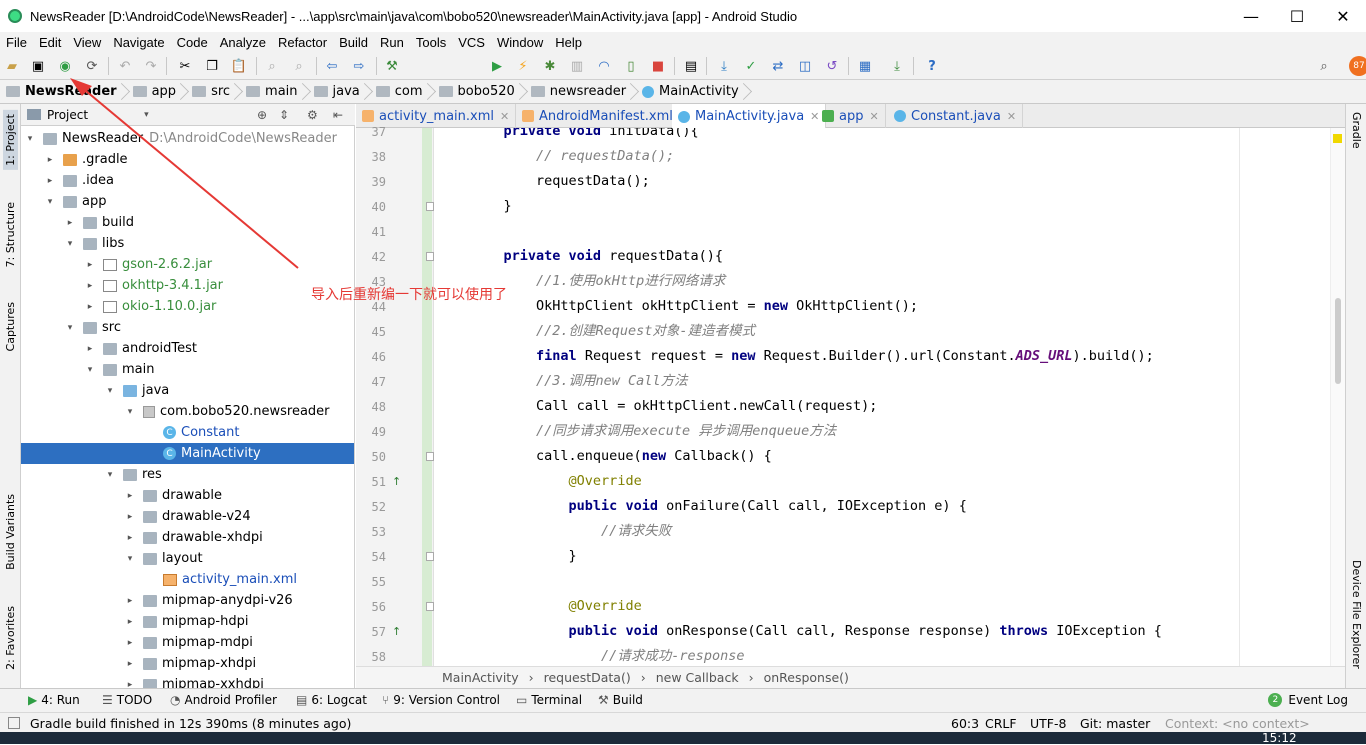 The image size is (1366, 745). I want to click on annotation-text: 导入后重新编一下就可以使用了, so click(409, 295).